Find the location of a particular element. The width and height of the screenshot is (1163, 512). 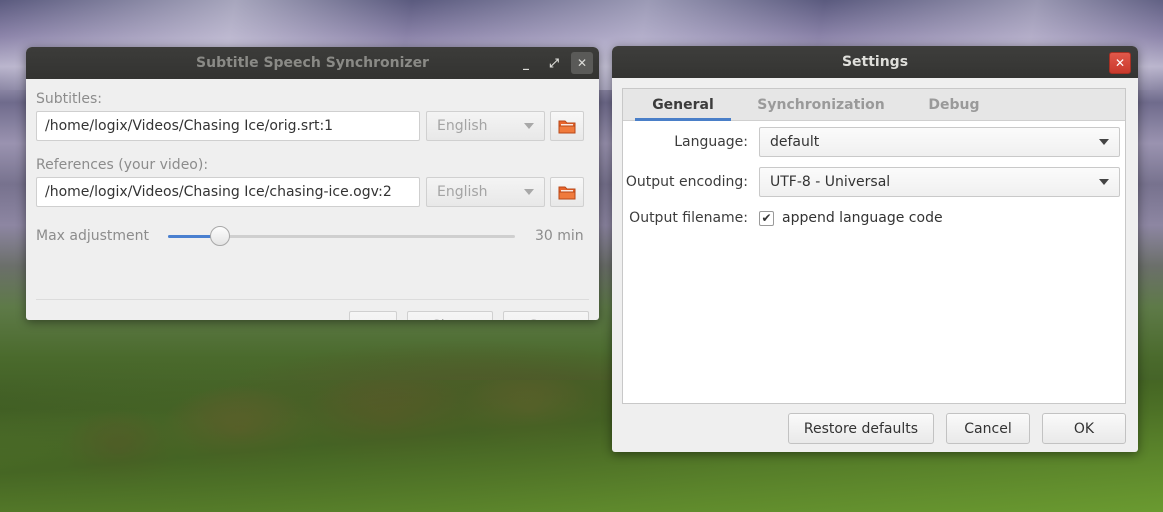

language-select: default is located at coordinates (939, 142).